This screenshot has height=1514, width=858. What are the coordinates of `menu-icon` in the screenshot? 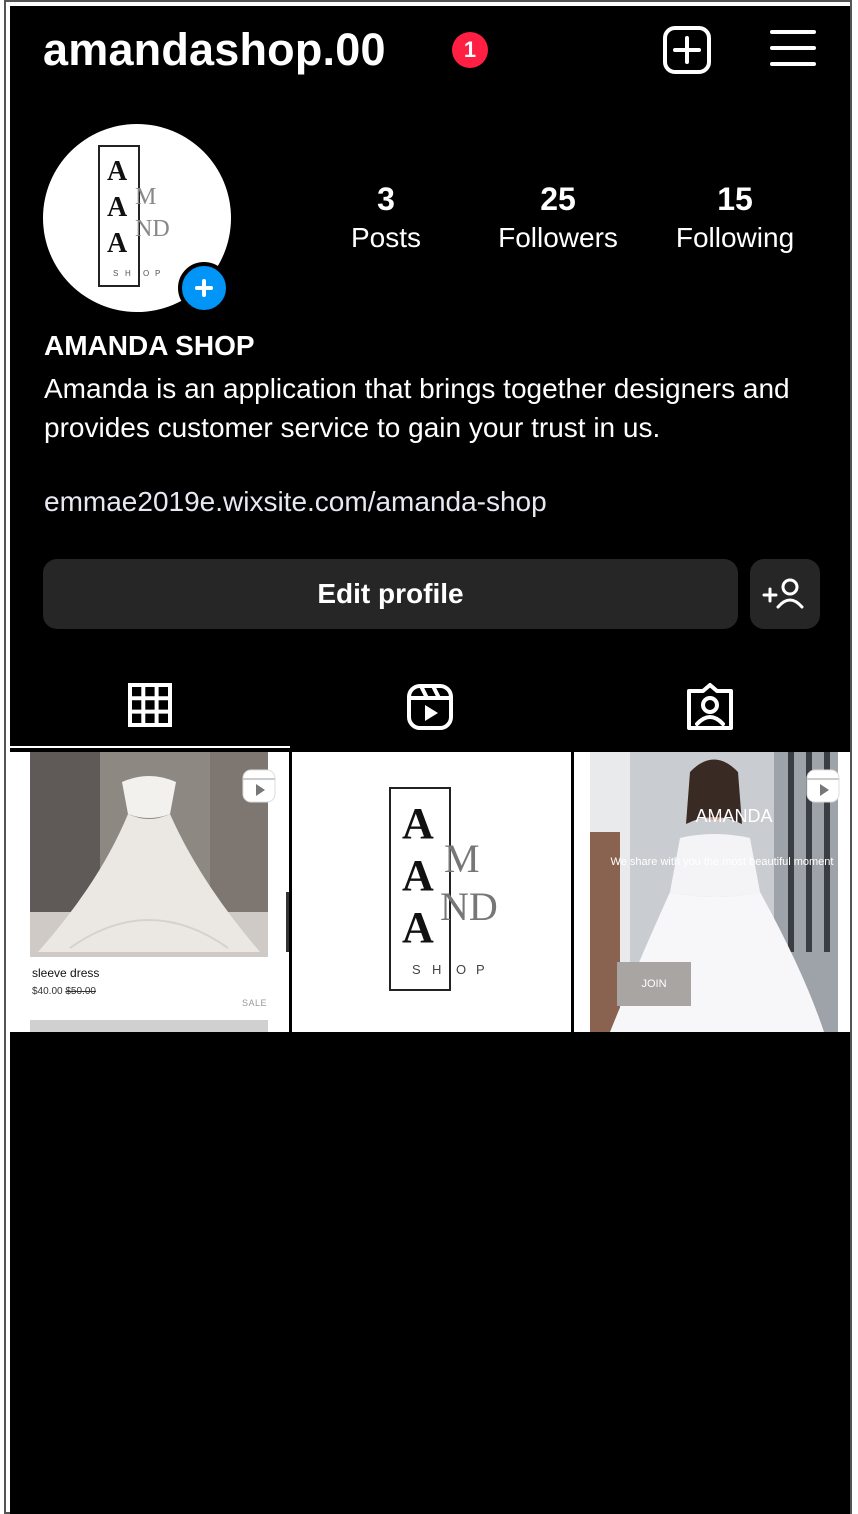 It's located at (793, 48).